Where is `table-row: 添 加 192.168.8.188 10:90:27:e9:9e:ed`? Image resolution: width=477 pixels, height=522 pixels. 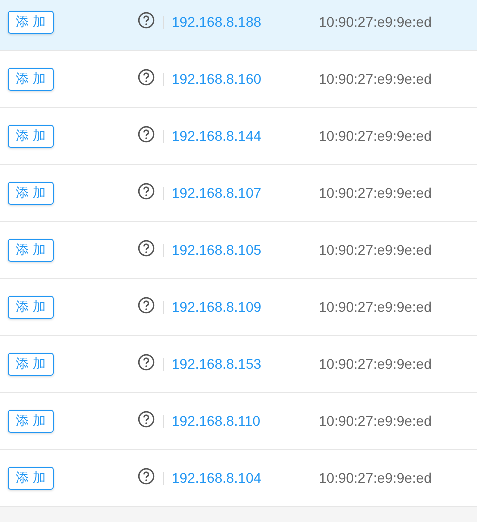 table-row: 添 加 192.168.8.188 10:90:27:e9:9e:ed is located at coordinates (238, 25).